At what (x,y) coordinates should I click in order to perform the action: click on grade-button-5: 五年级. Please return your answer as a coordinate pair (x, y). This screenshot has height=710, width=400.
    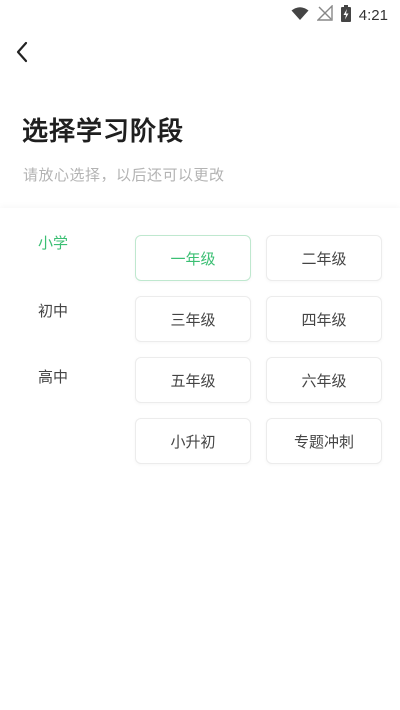
    Looking at the image, I should click on (193, 380).